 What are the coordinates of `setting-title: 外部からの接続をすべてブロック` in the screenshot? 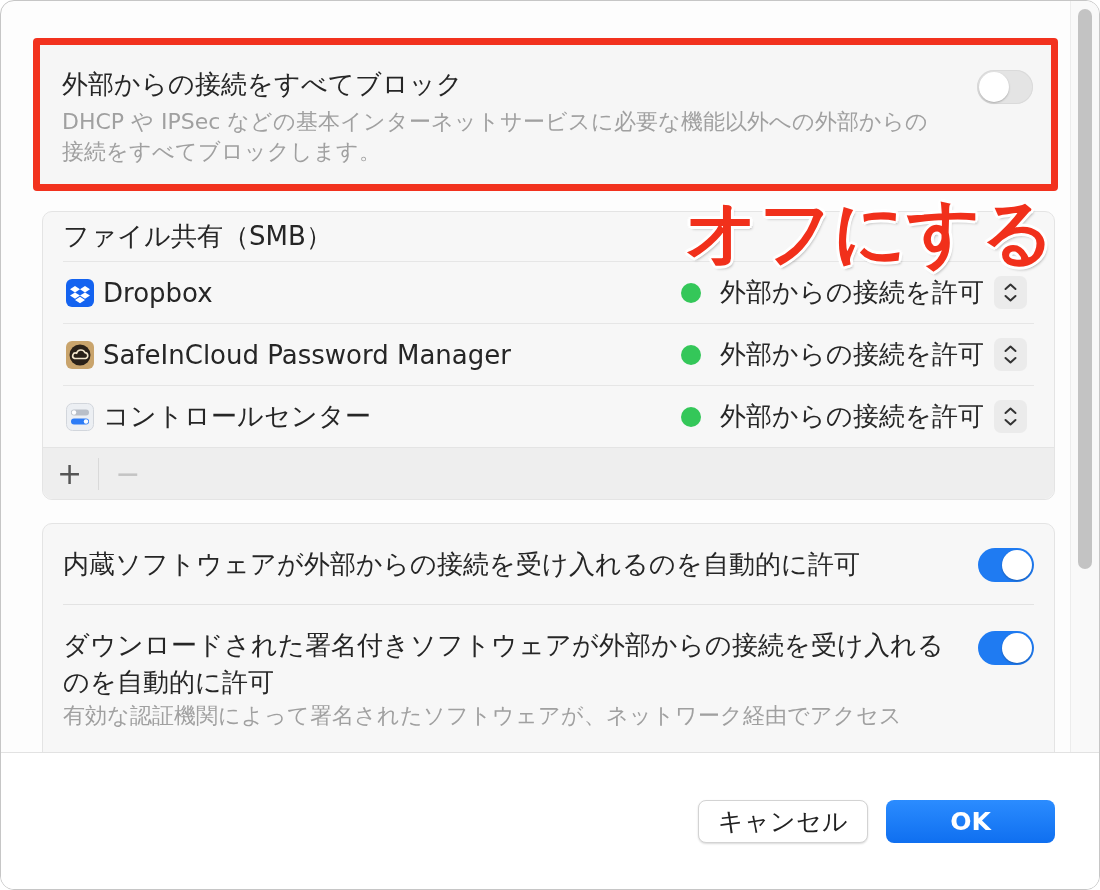 It's located at (263, 84).